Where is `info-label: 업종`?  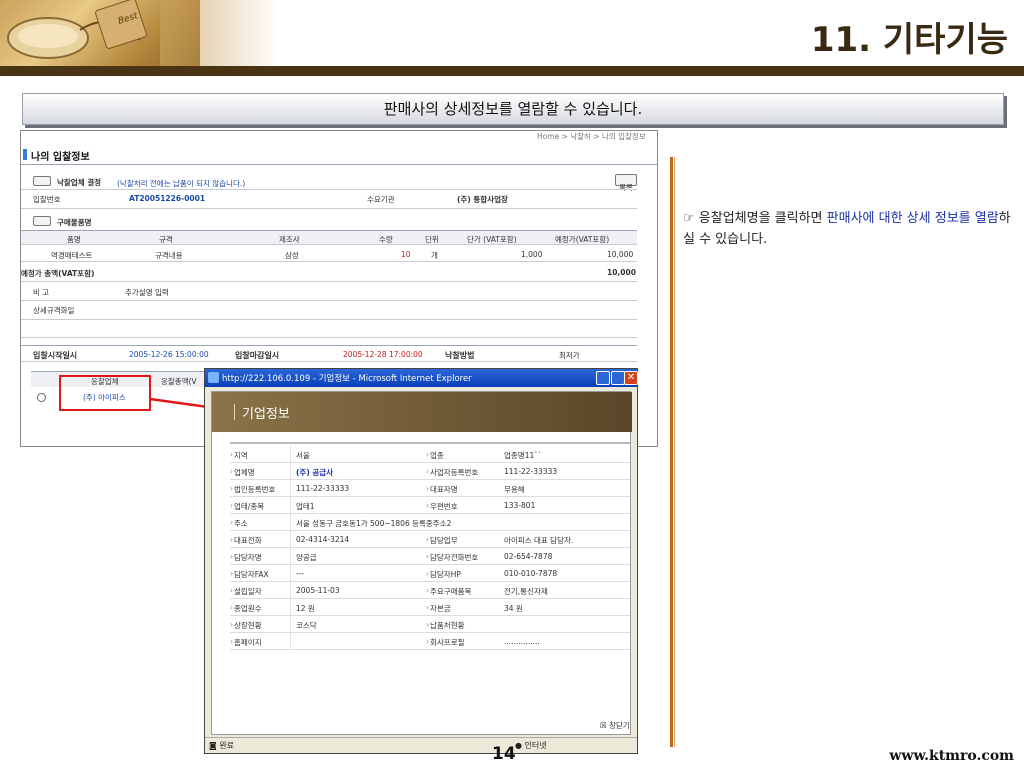 info-label: 업종 is located at coordinates (437, 455).